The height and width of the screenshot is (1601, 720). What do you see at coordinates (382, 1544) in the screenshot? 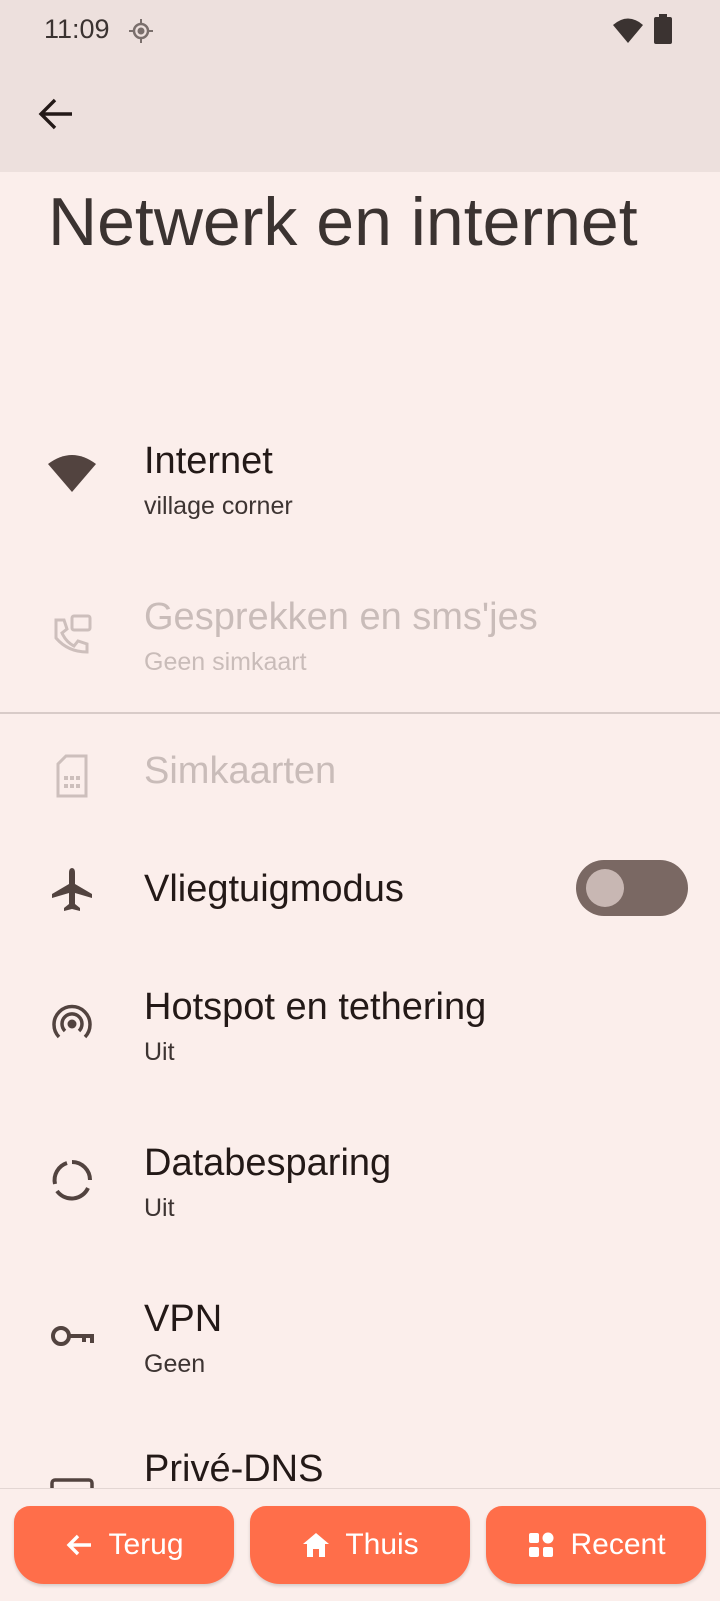
I see `home-button-label: Thuis` at bounding box center [382, 1544].